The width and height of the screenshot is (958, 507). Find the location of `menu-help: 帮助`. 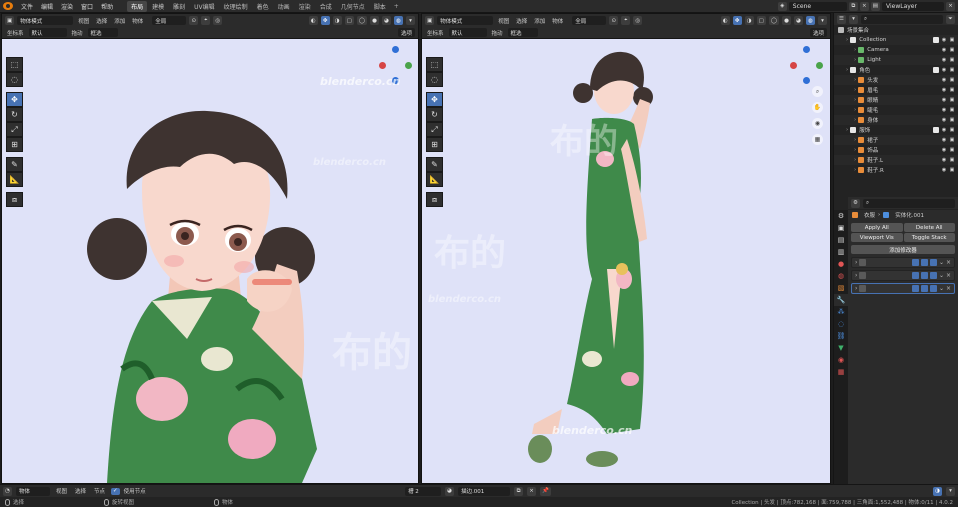

menu-help: 帮助 is located at coordinates (107, 6).